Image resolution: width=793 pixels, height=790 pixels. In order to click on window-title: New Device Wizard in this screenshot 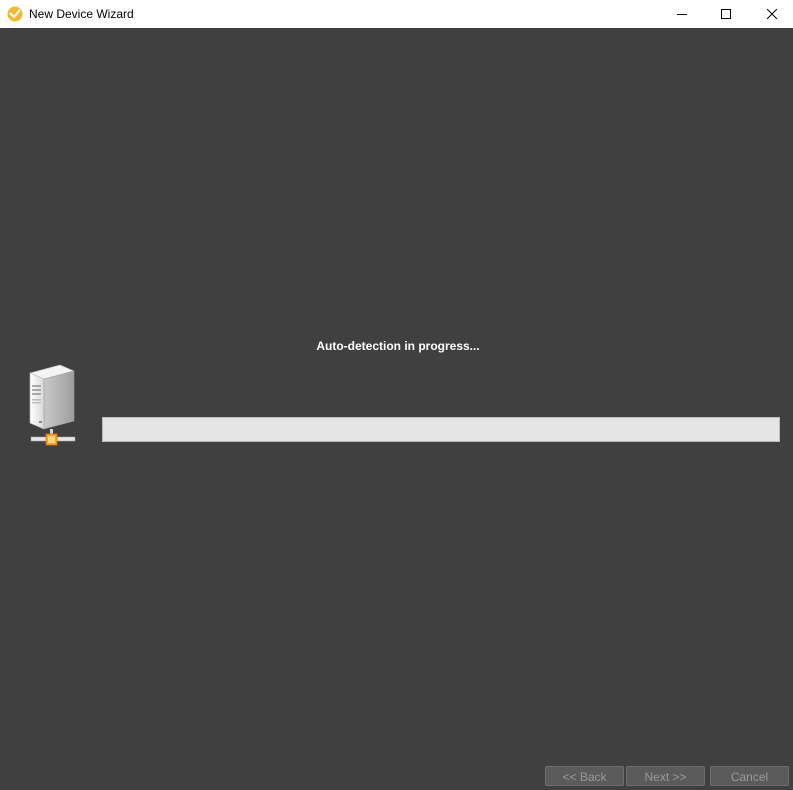, I will do `click(81, 14)`.